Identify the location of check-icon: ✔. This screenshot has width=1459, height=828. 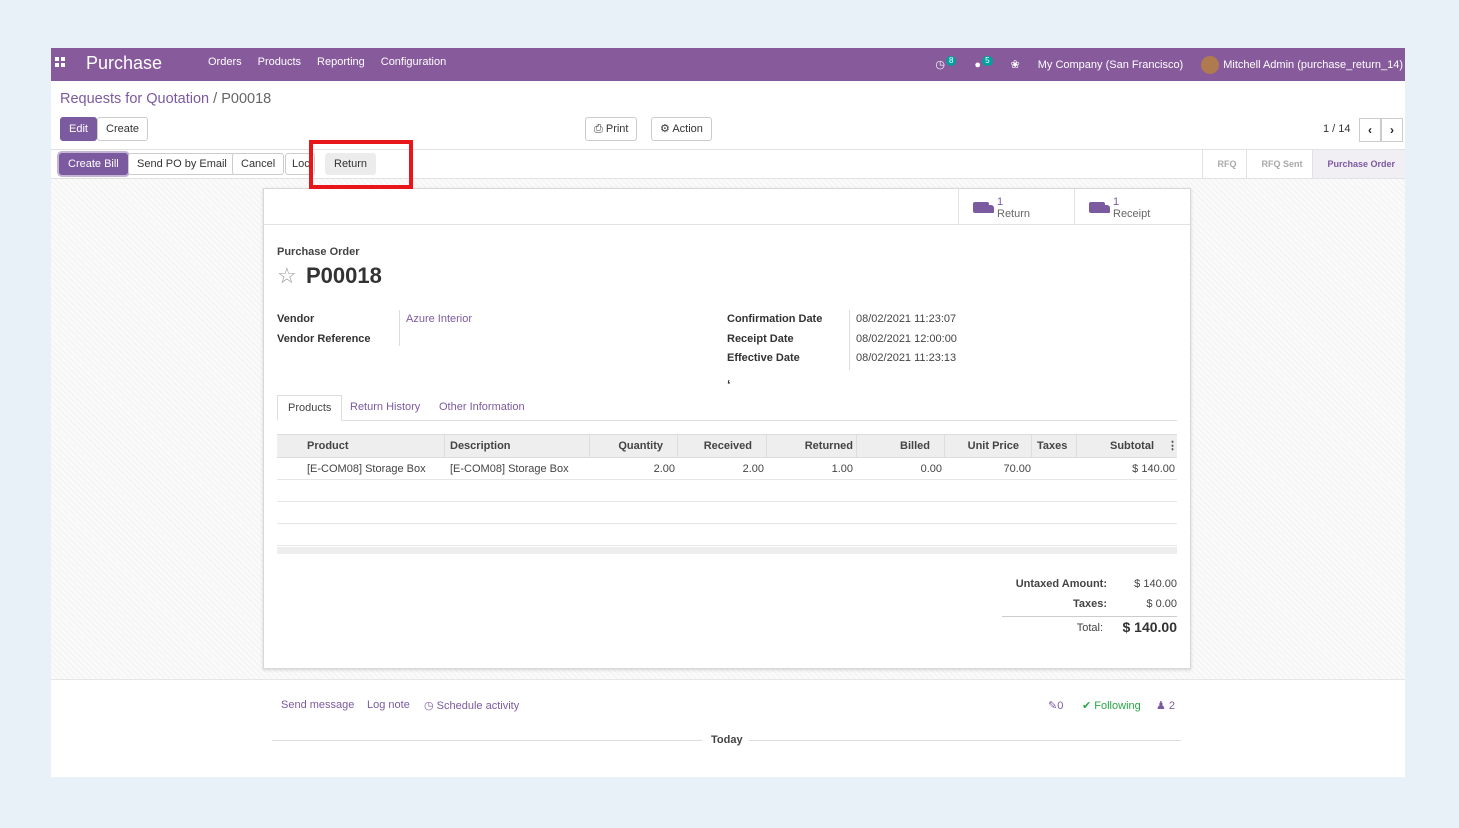
(1088, 706).